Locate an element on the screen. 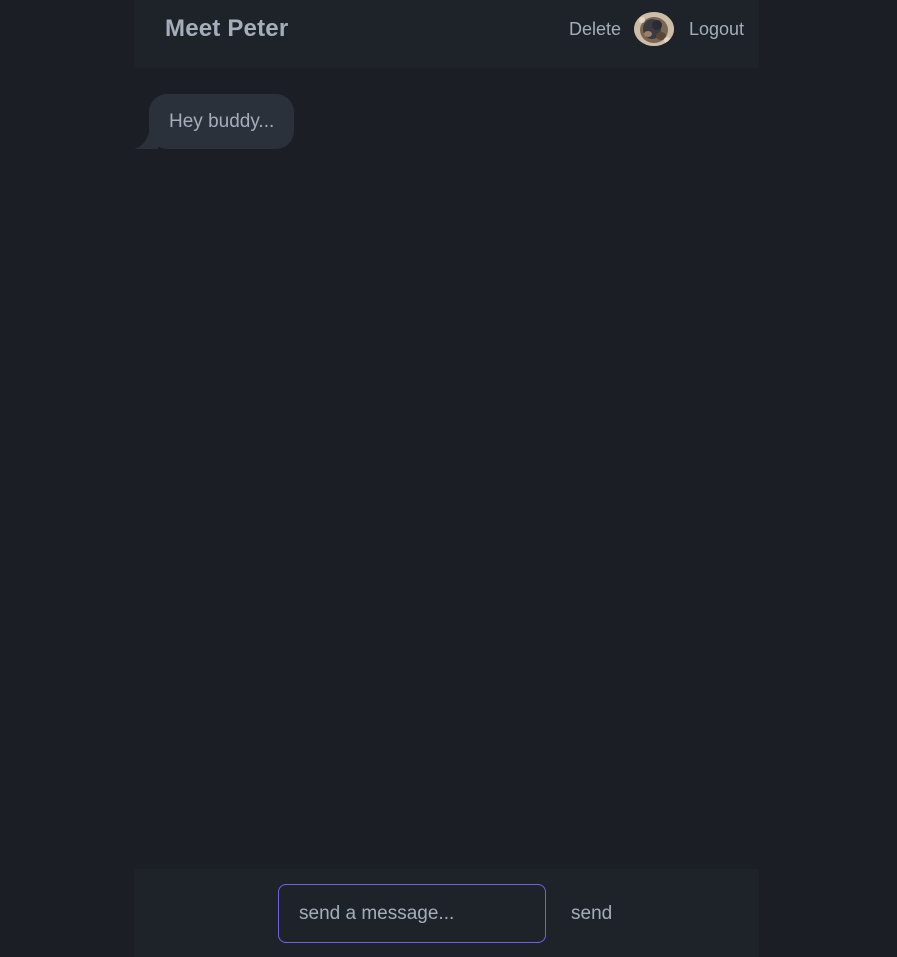 The width and height of the screenshot is (897, 957). message-composer: send is located at coordinates (446, 913).